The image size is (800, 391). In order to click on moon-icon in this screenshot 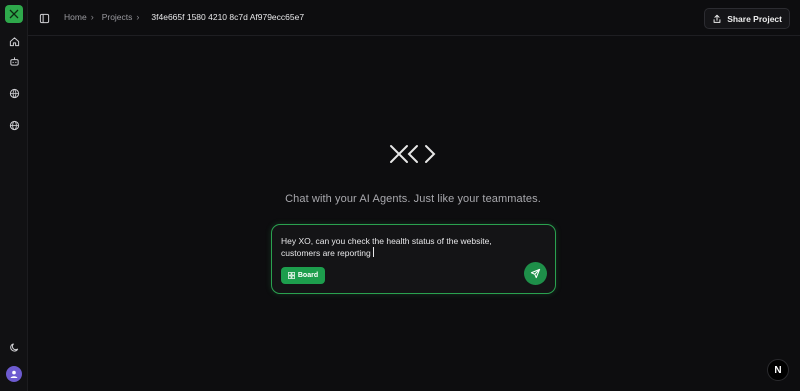, I will do `click(13, 347)`.